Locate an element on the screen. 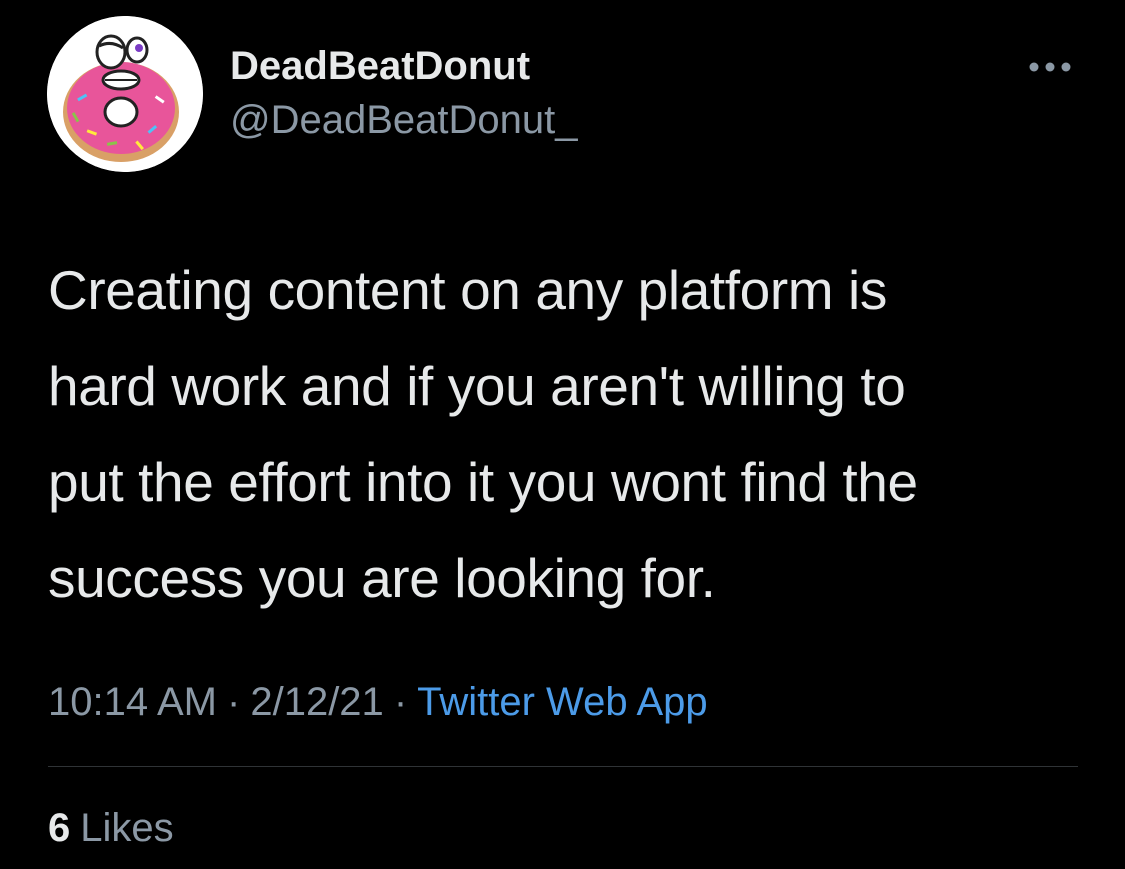 Image resolution: width=1125 pixels, height=869 pixels. likes-label: Likes is located at coordinates (127, 828).